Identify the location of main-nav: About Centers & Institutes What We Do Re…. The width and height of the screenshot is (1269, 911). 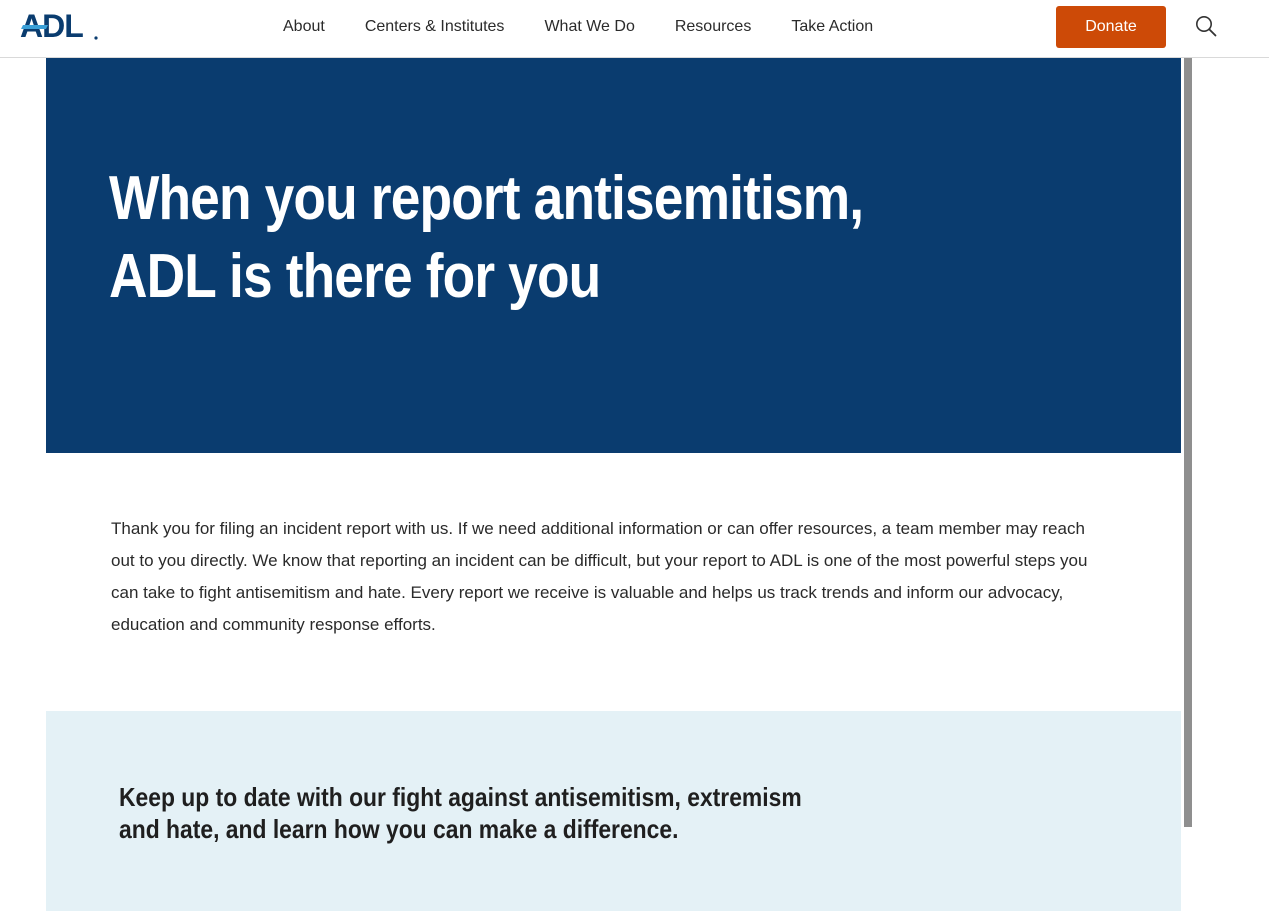
(578, 27).